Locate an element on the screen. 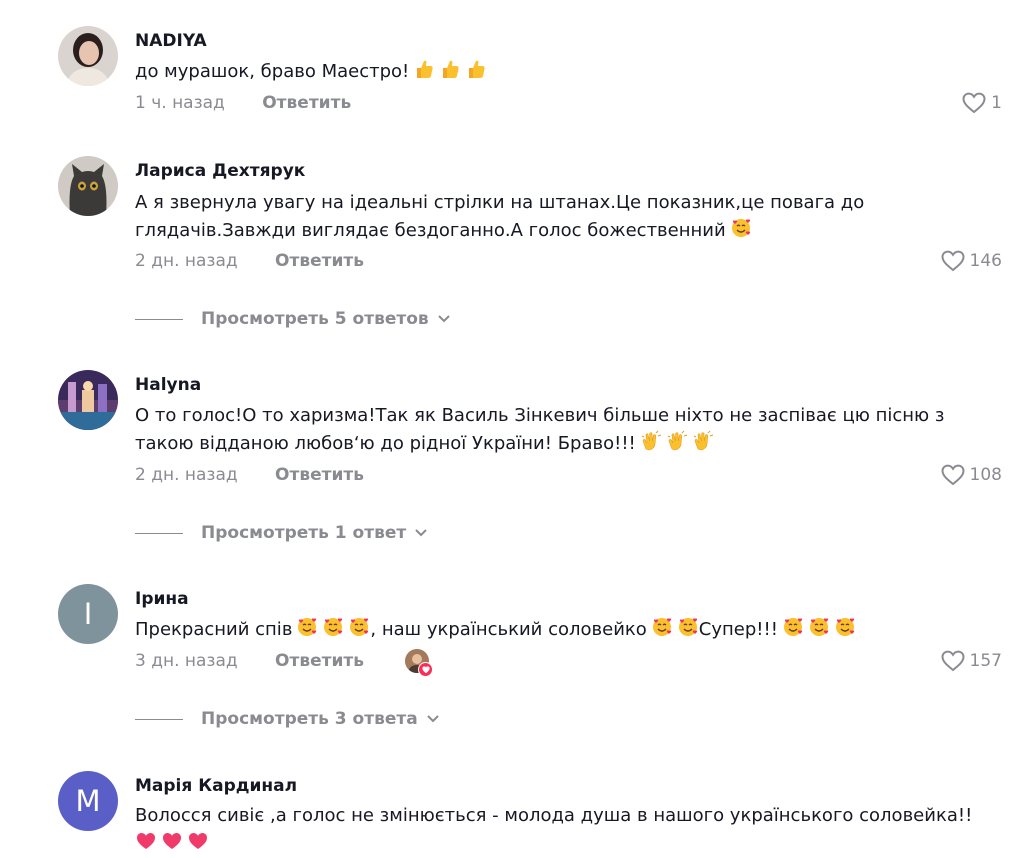  avatar-letter: M is located at coordinates (88, 801).